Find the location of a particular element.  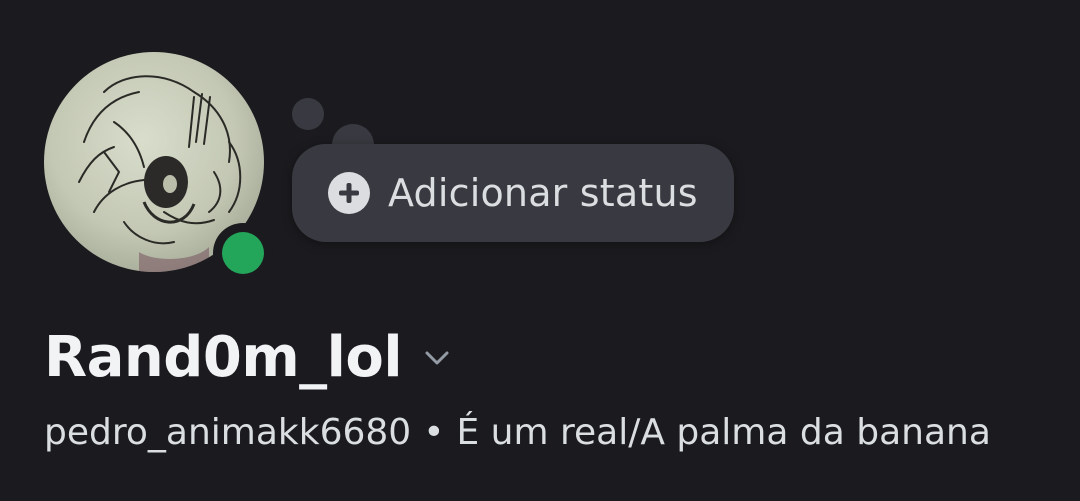

add-status-button: Adicionar status is located at coordinates (513, 193).